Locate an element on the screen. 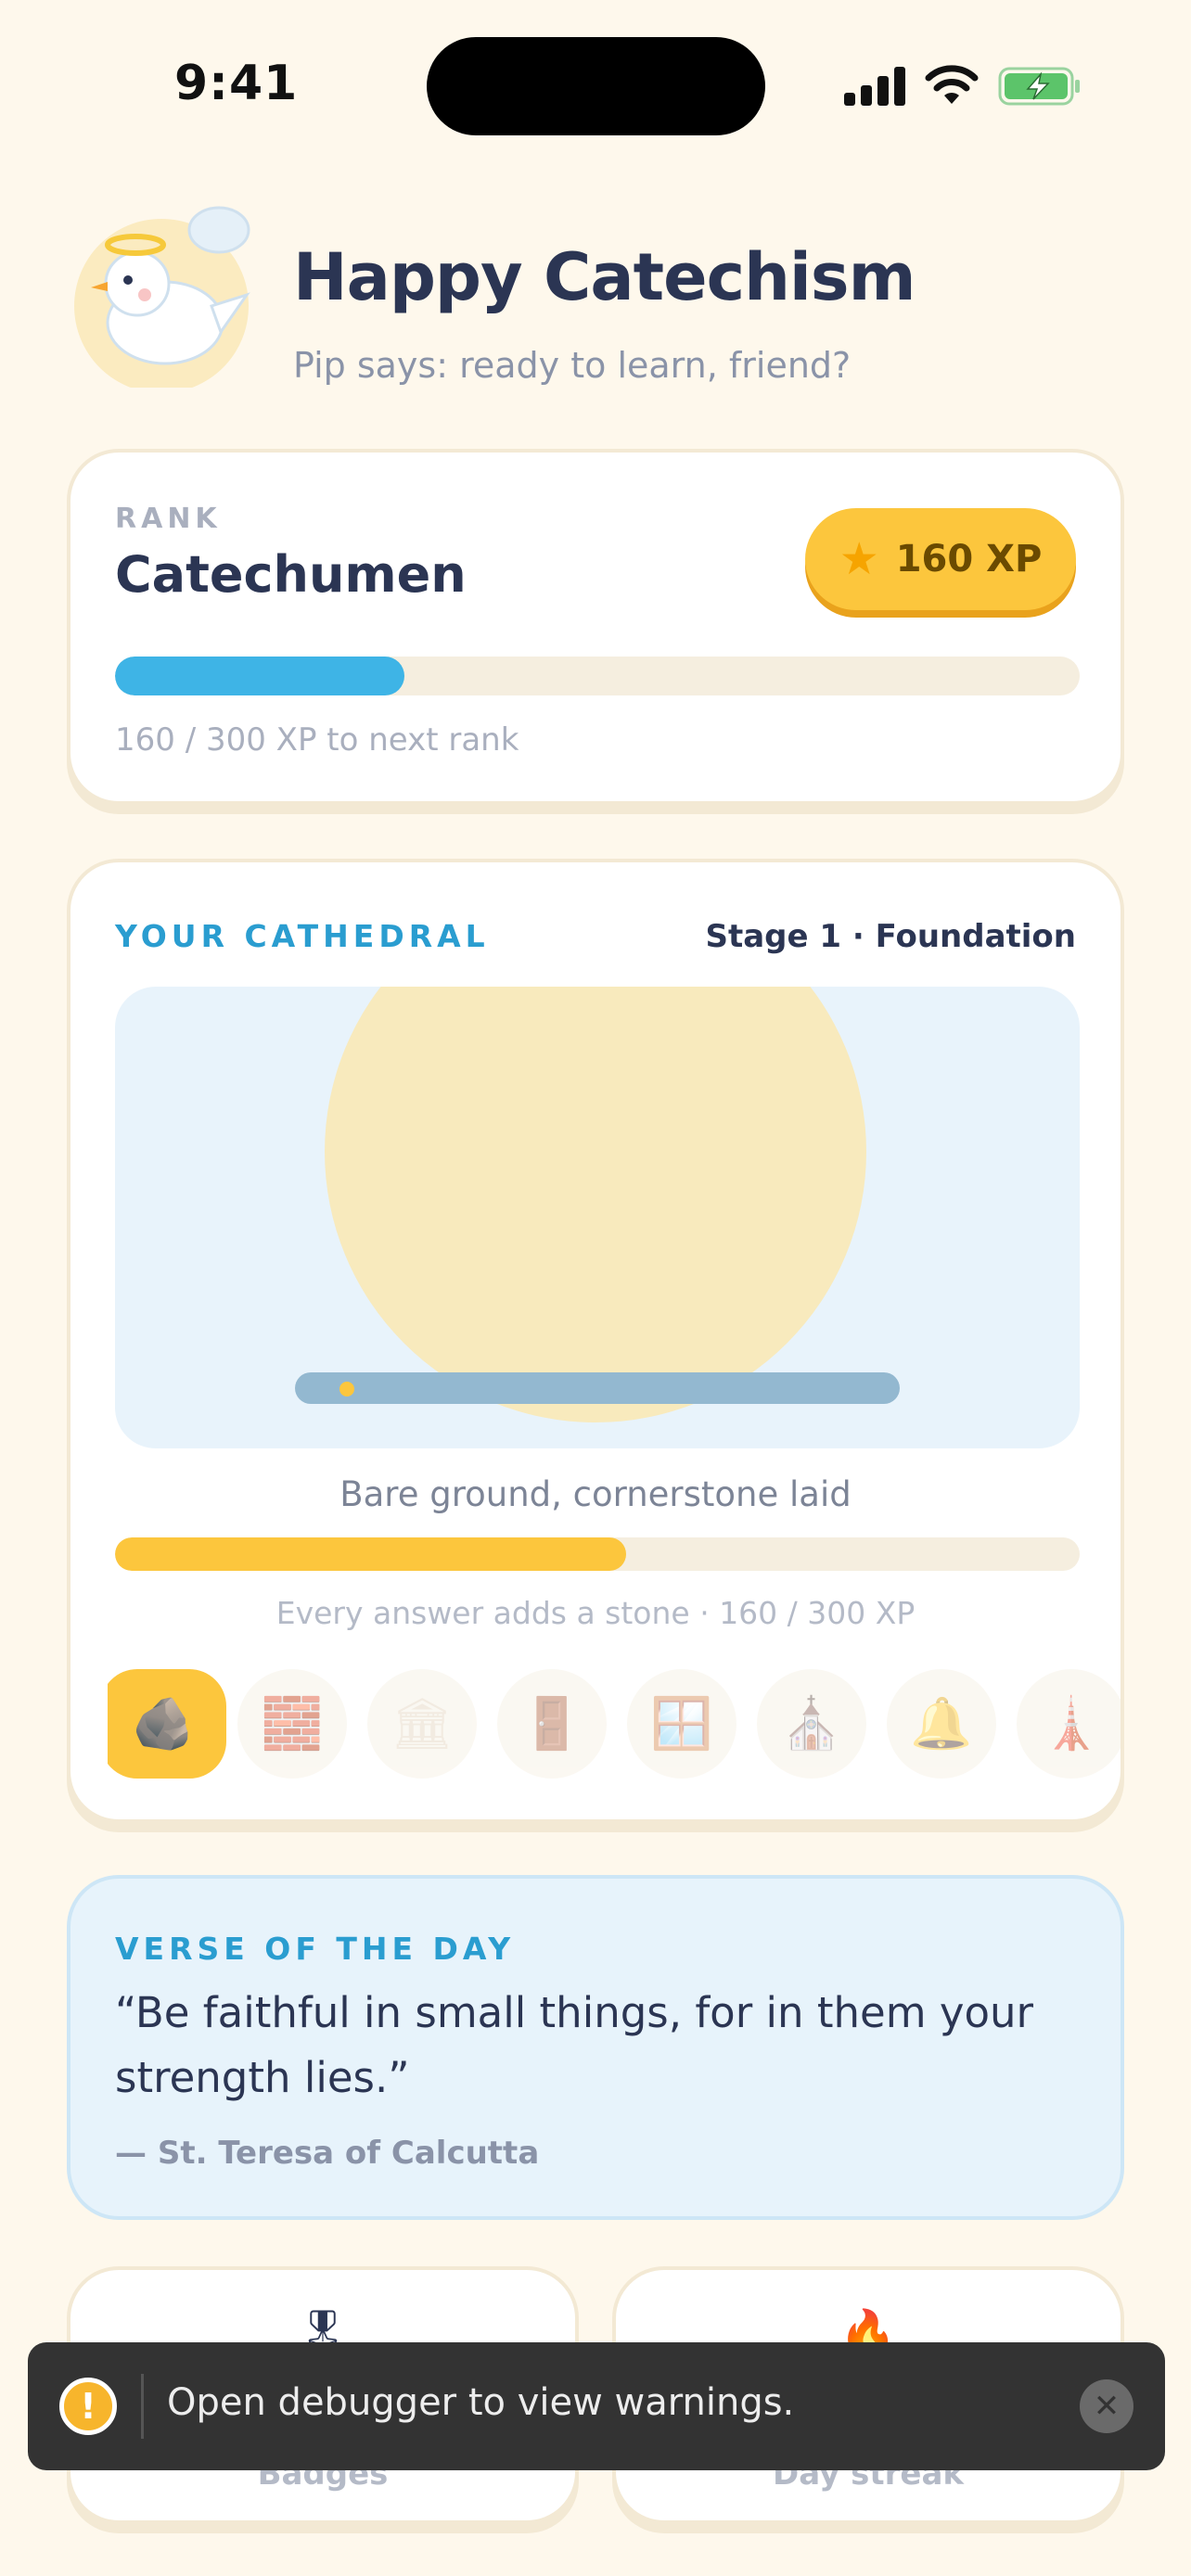  bricks-icon: 🧱 is located at coordinates (292, 1724).